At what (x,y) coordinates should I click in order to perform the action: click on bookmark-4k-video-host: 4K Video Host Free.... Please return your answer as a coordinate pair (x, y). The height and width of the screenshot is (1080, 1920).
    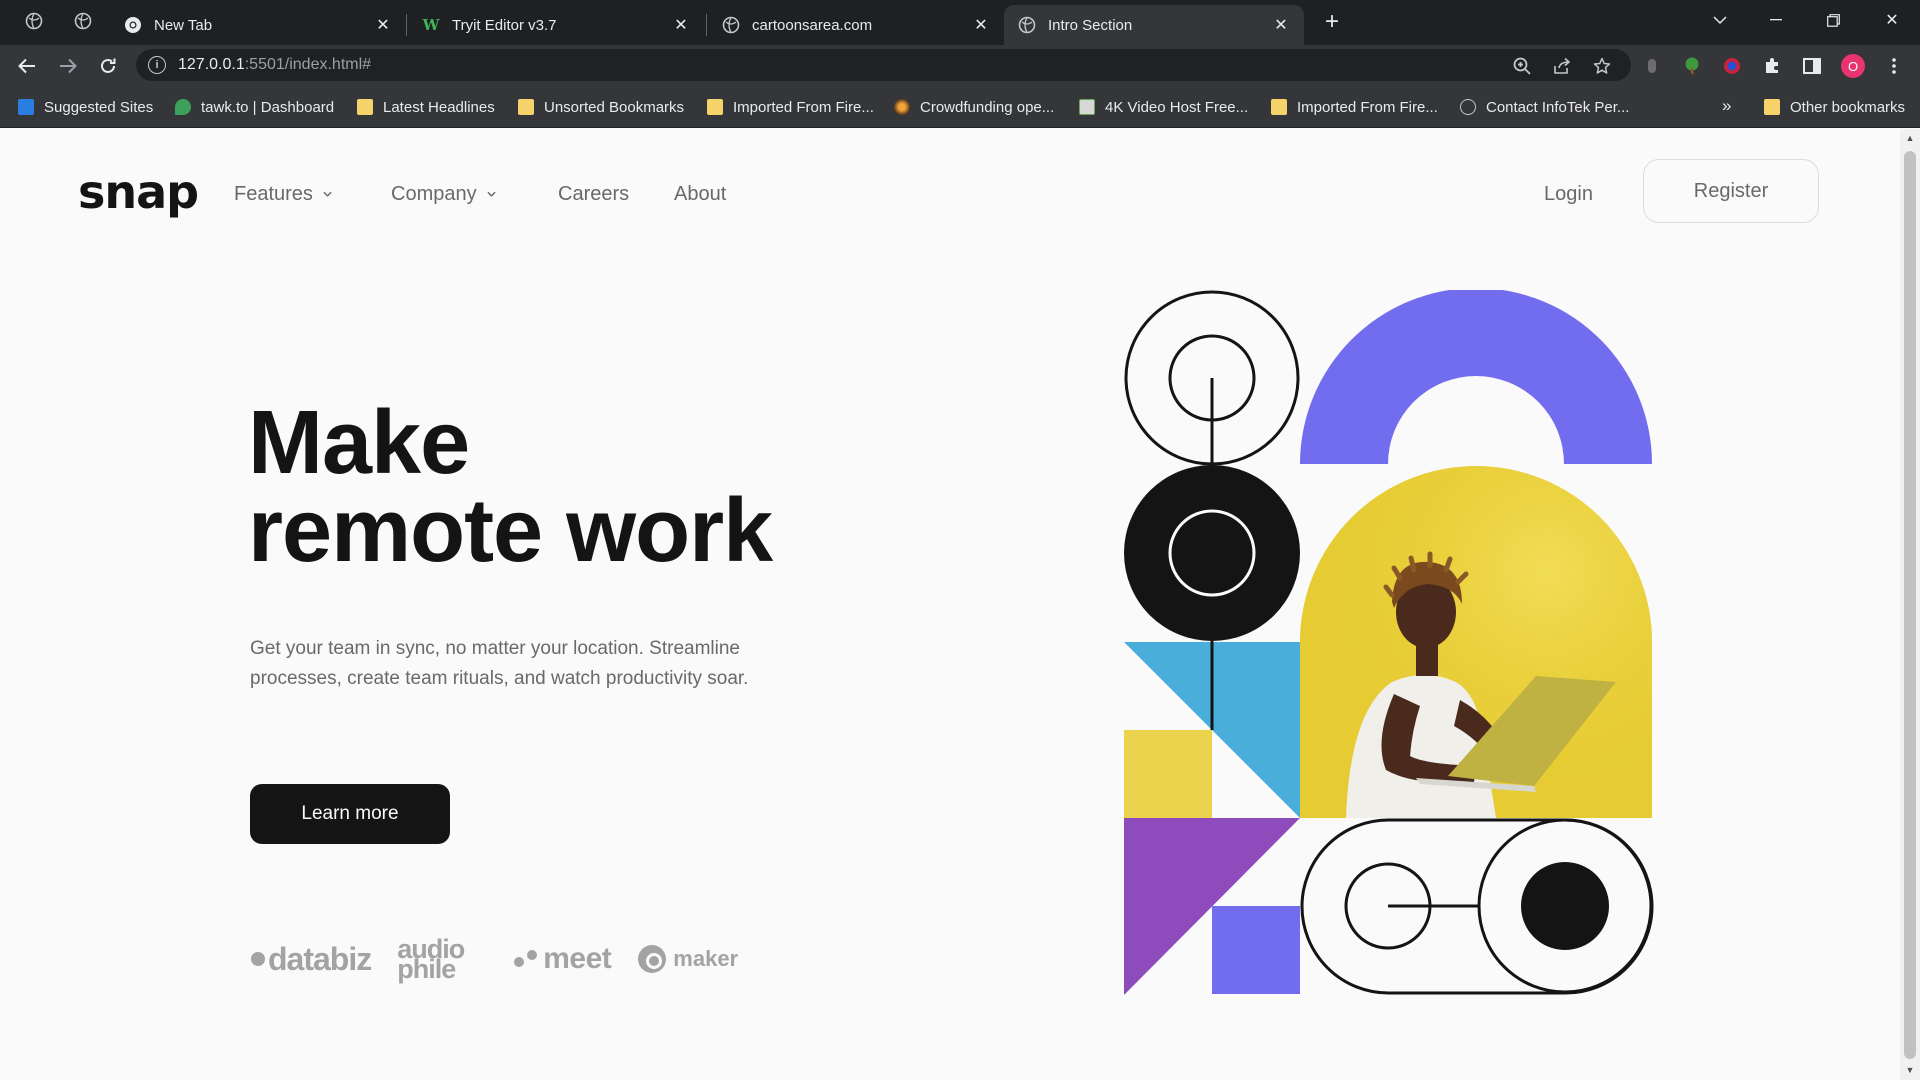
    Looking at the image, I should click on (1163, 107).